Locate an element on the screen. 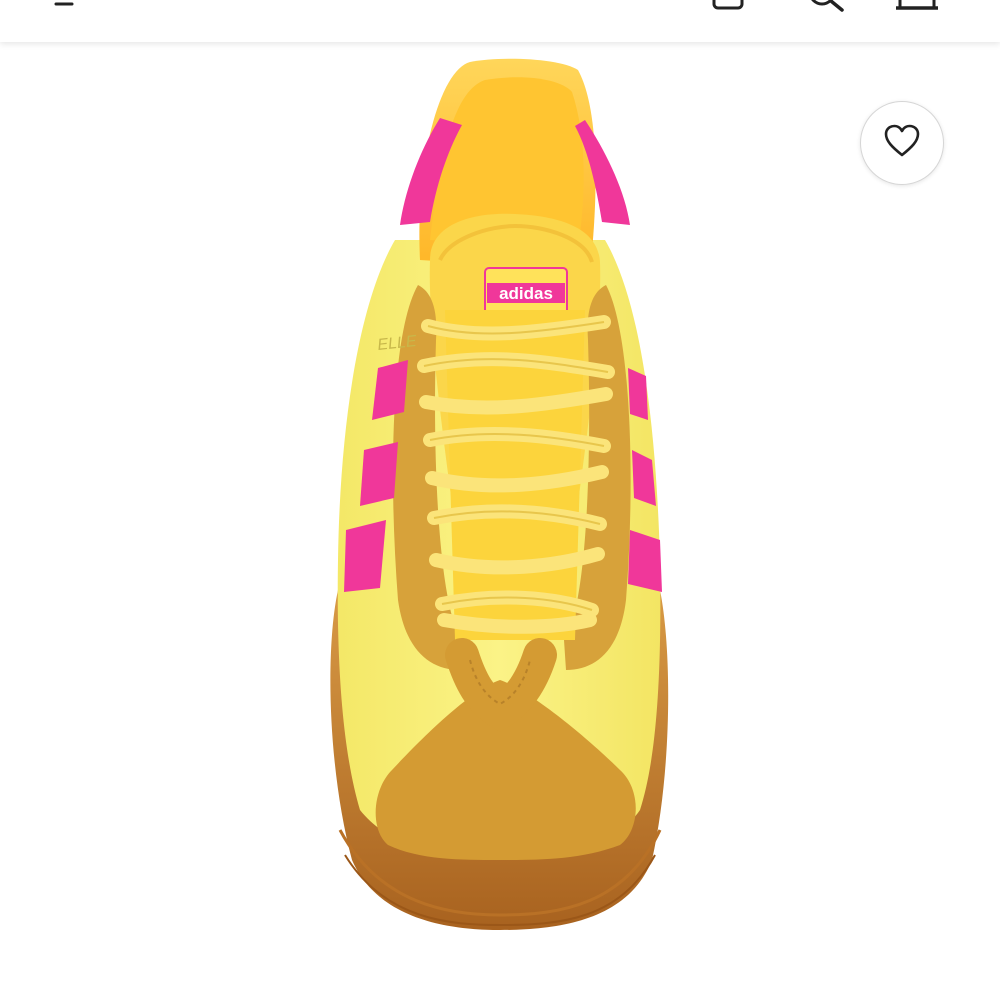 This screenshot has height=1000, width=1000. account-icon is located at coordinates (730, 15).